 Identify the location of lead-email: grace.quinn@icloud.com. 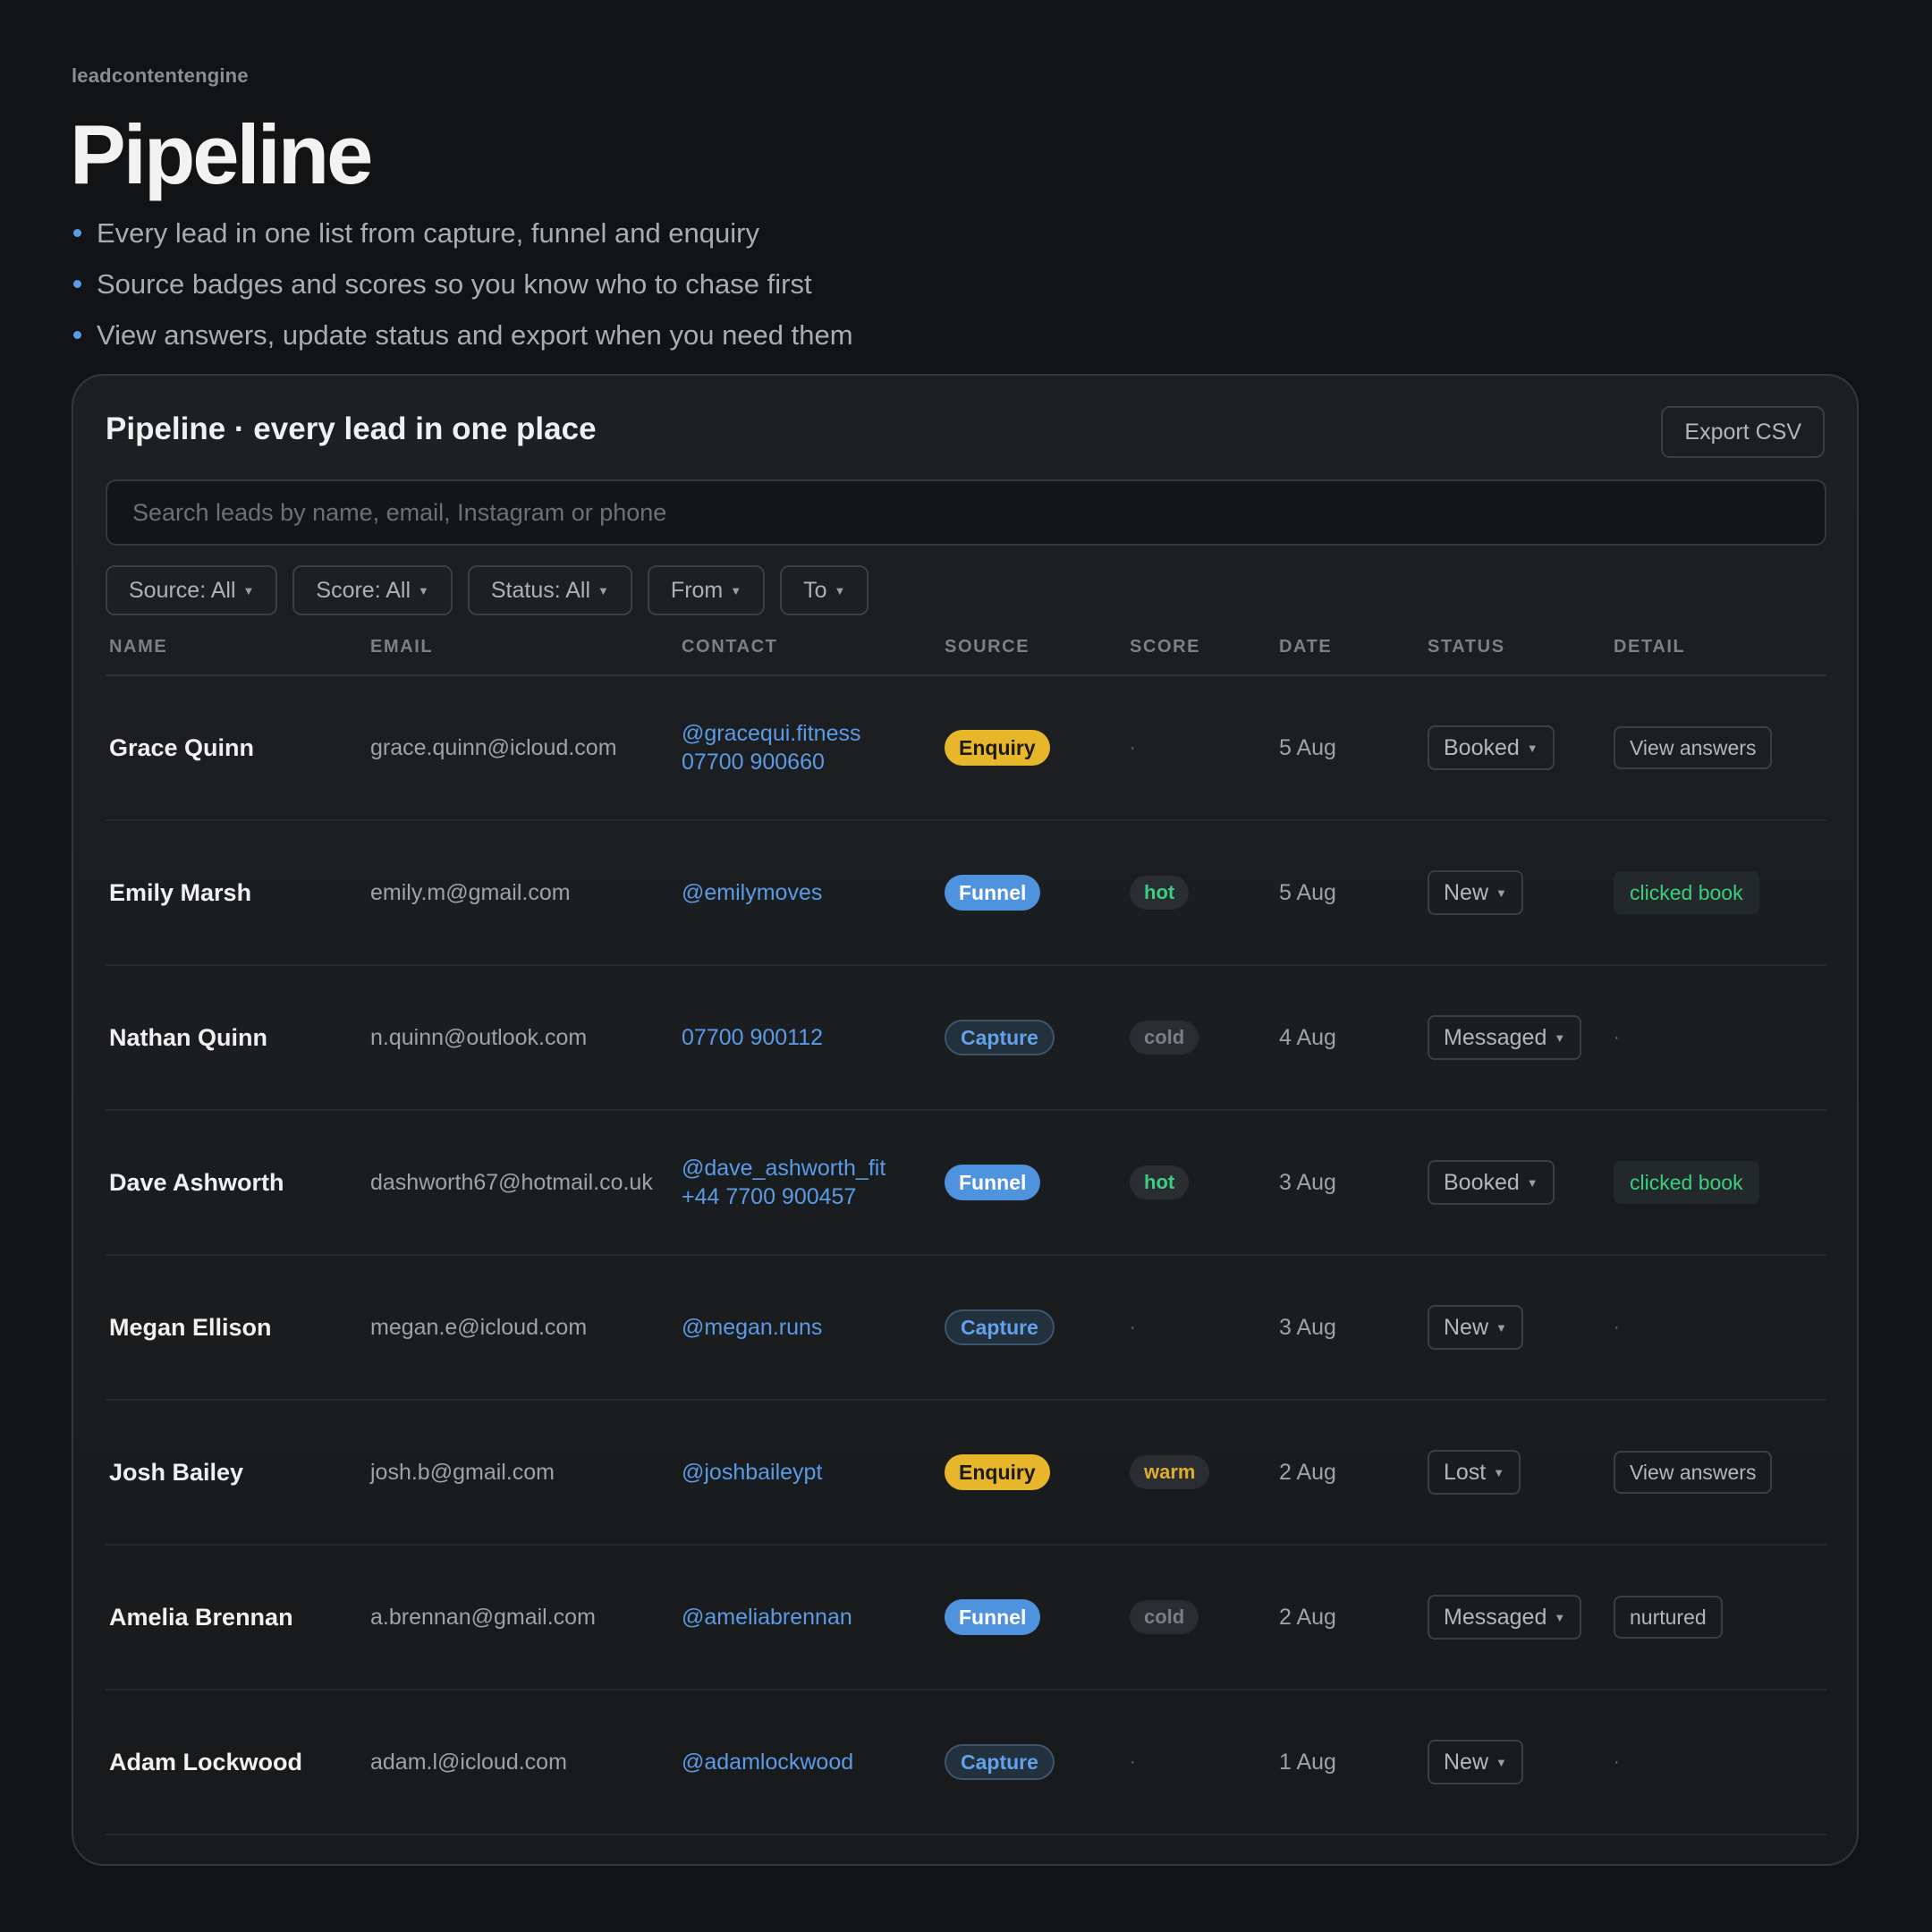
(493, 747).